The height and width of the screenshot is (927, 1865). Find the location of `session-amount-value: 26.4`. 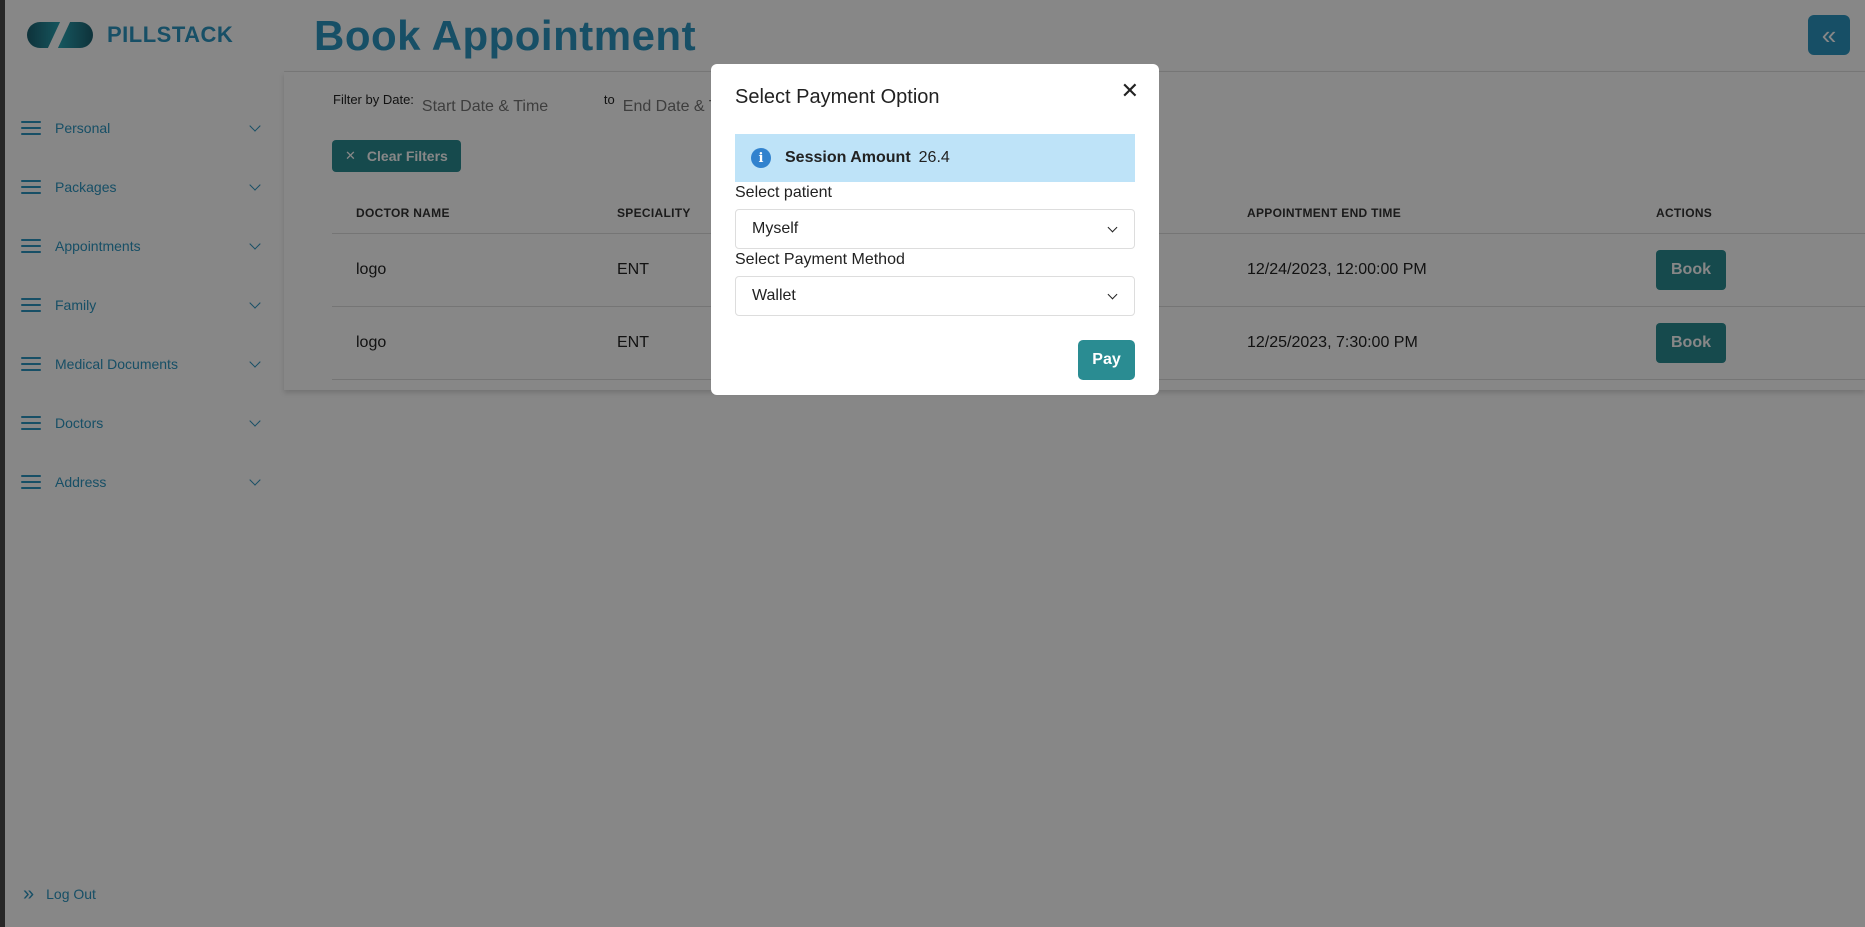

session-amount-value: 26.4 is located at coordinates (934, 157).